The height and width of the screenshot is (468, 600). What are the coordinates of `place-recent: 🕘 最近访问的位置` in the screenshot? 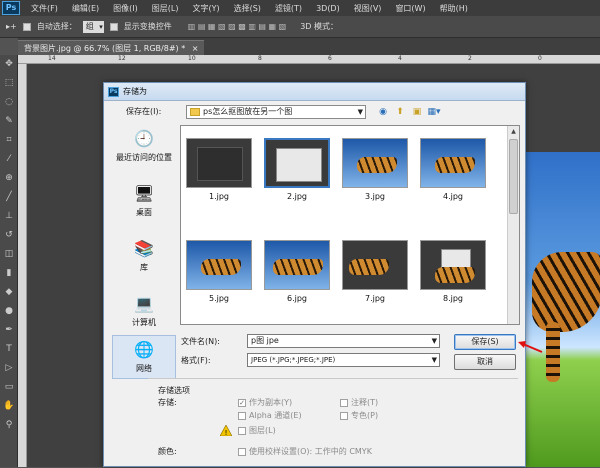 It's located at (144, 152).